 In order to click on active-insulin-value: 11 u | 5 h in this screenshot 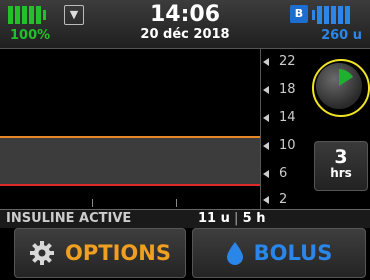, I will do `click(232, 218)`.